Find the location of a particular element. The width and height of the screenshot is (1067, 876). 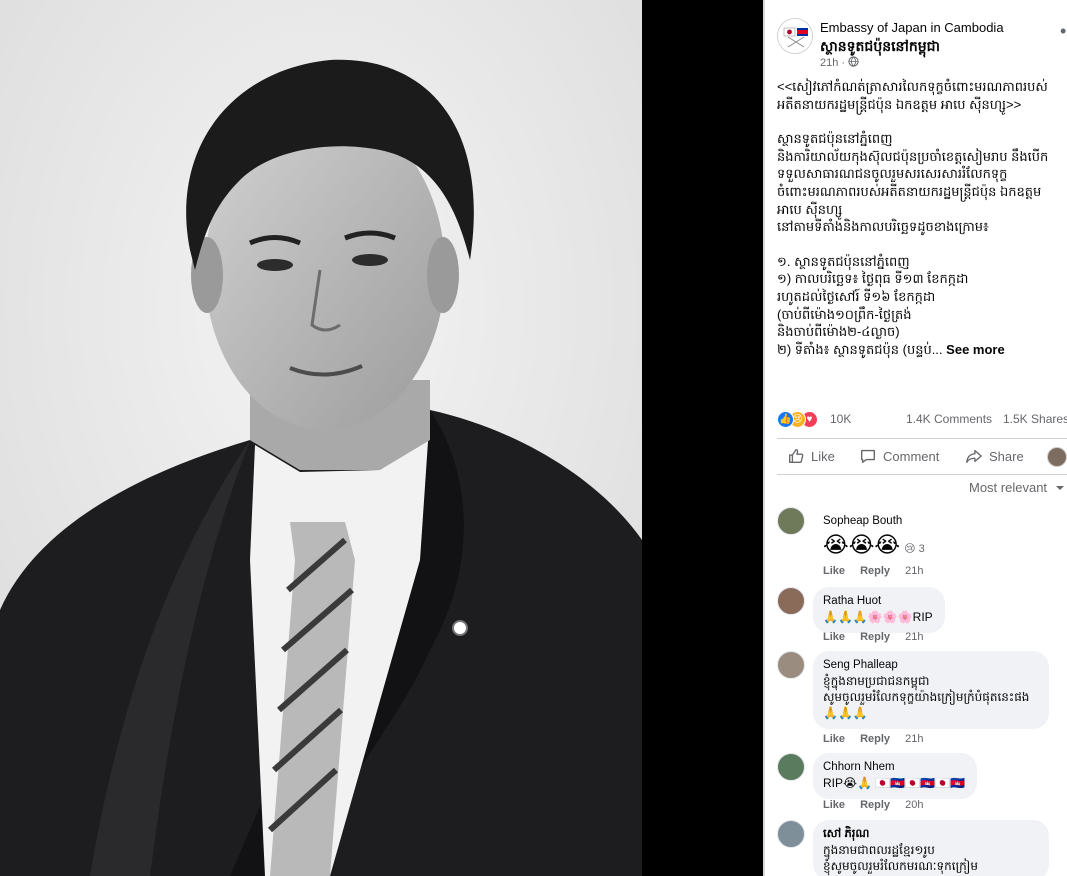

sort-label: Most relevant is located at coordinates (1008, 487).